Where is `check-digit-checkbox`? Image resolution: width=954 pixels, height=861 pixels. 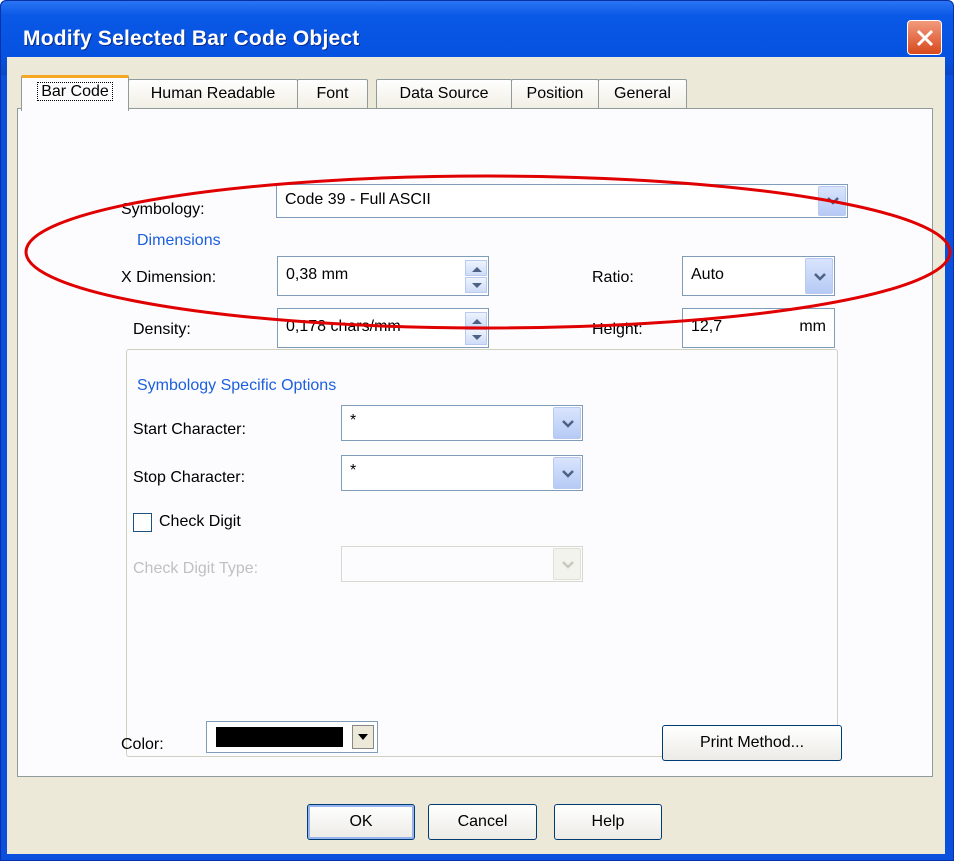 check-digit-checkbox is located at coordinates (142, 522).